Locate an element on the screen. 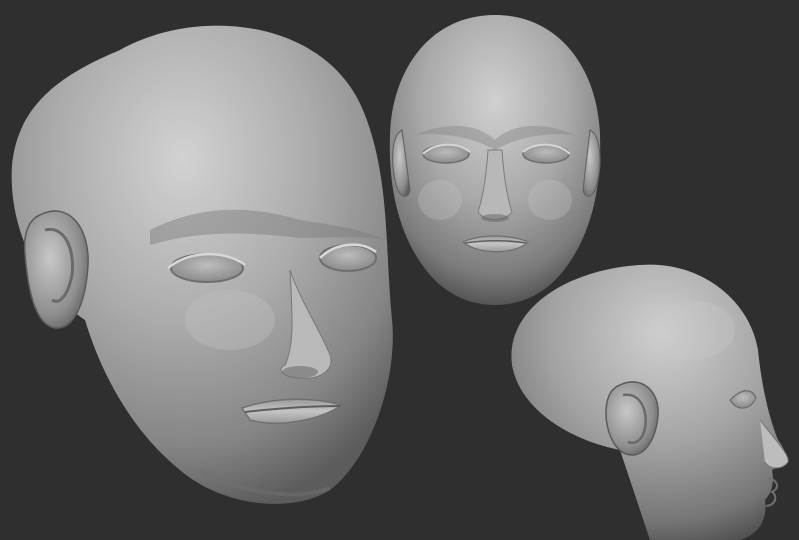  three-quarter-right-eye is located at coordinates (348, 258).